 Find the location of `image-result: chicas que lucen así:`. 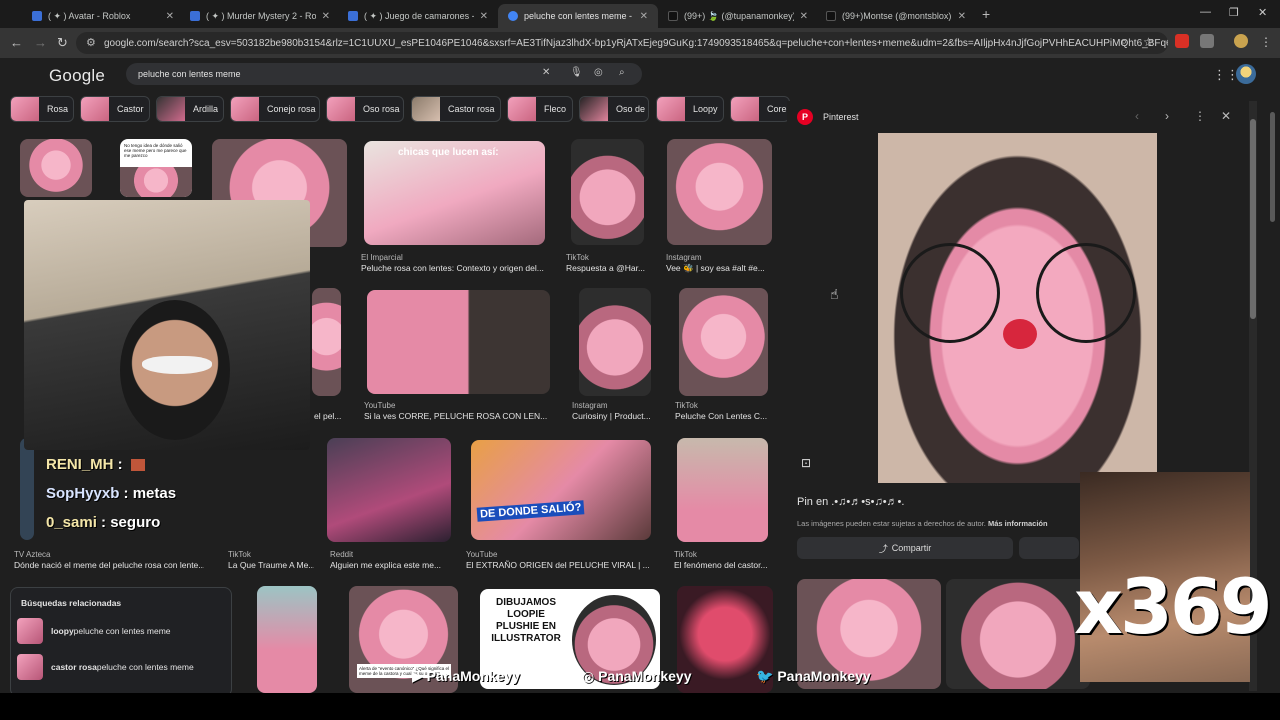

image-result: chicas que lucen así: is located at coordinates (454, 193).